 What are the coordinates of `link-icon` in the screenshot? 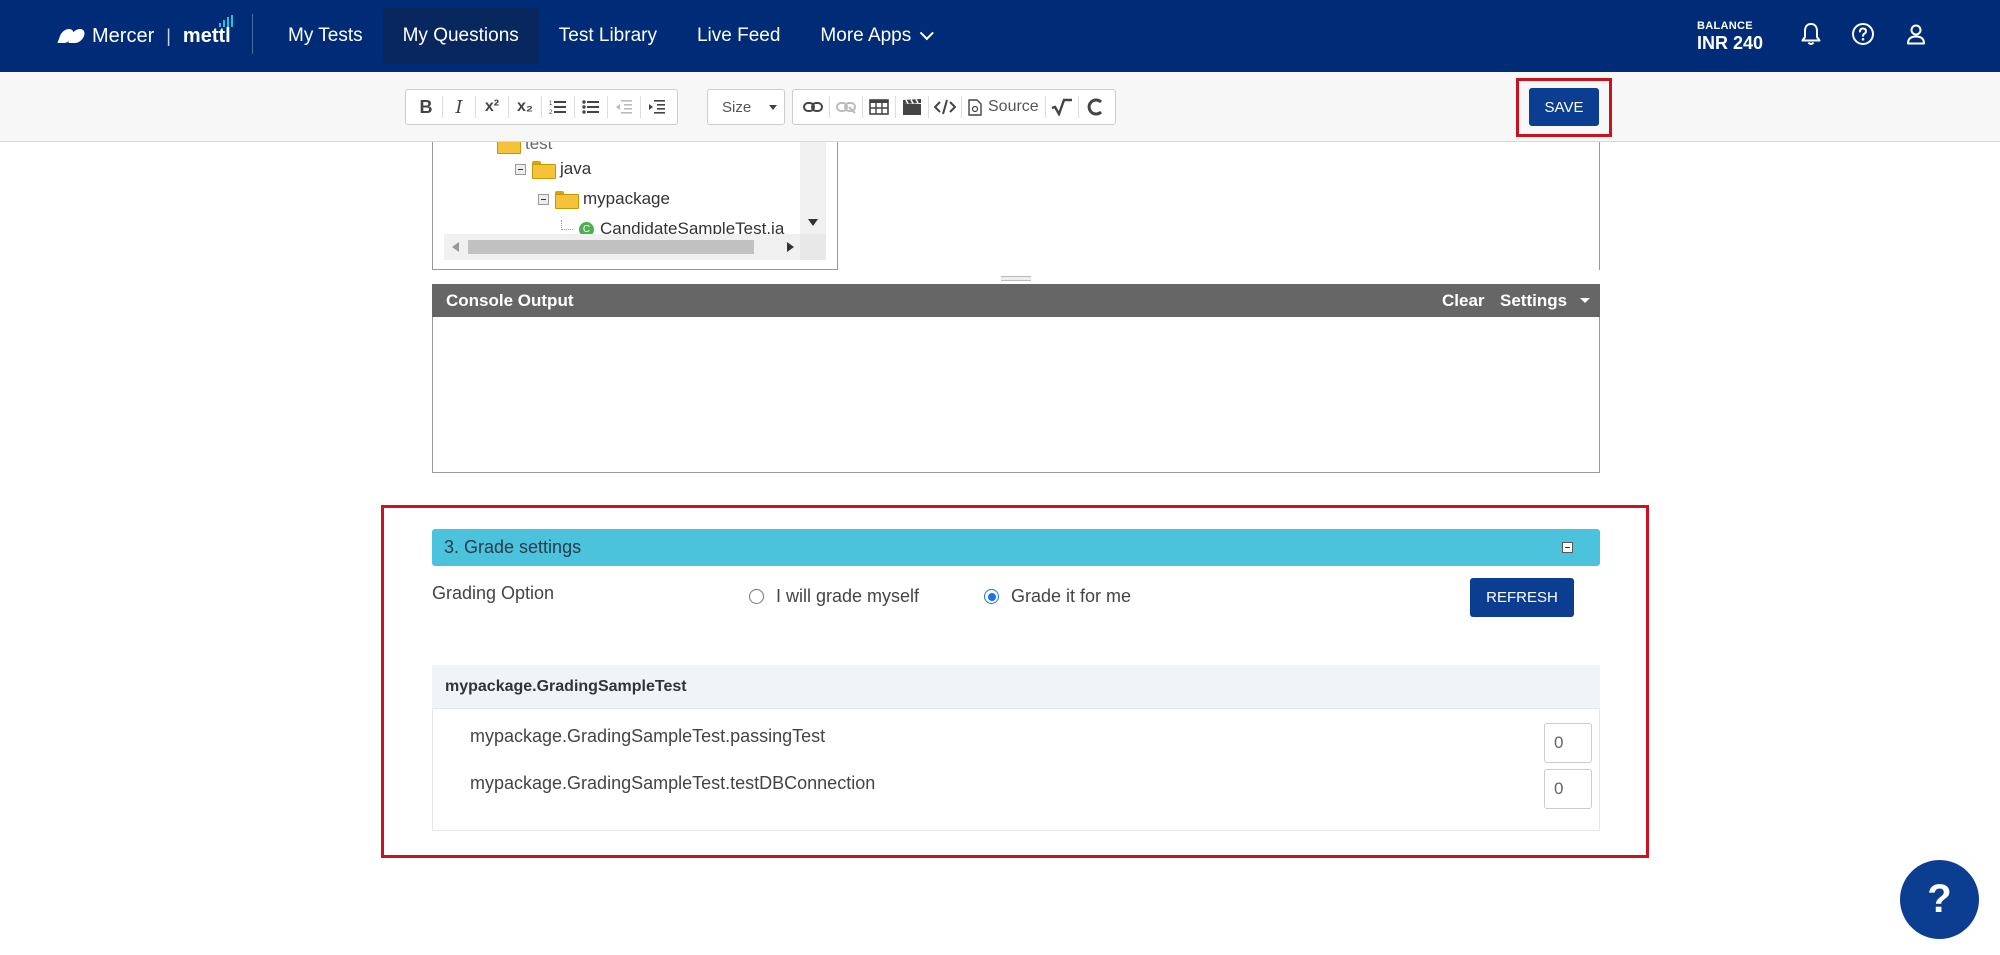 It's located at (813, 107).